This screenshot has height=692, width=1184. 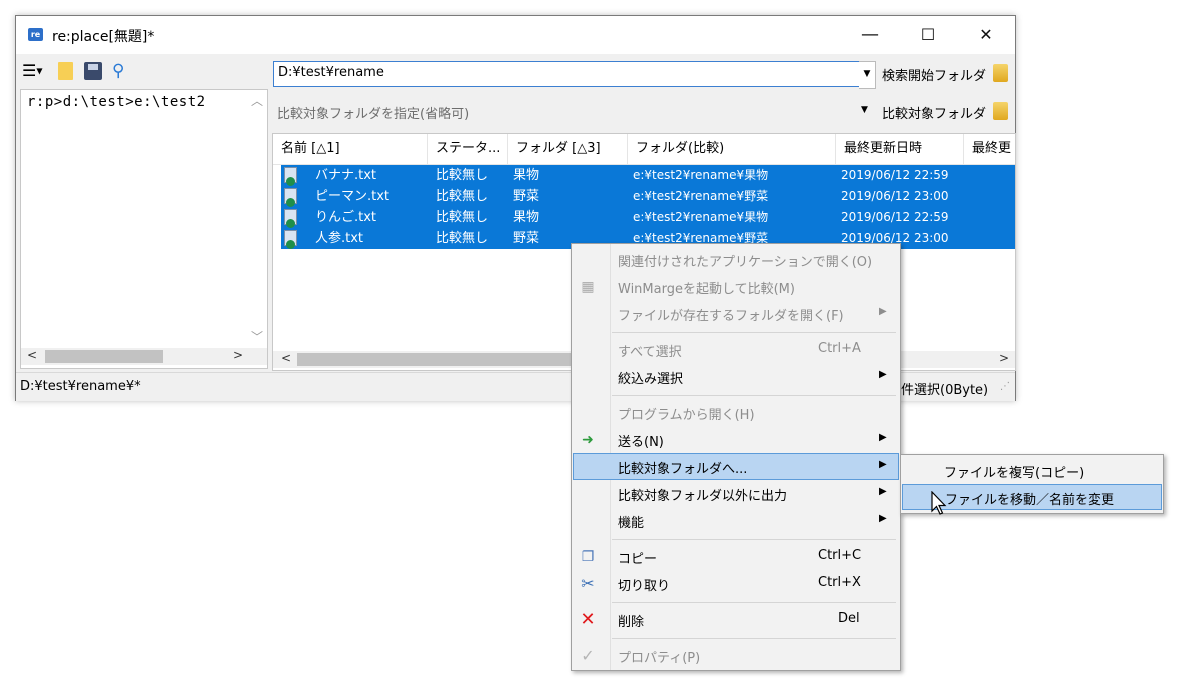 I want to click on search-path-dropdown: ▼, so click(x=867, y=75).